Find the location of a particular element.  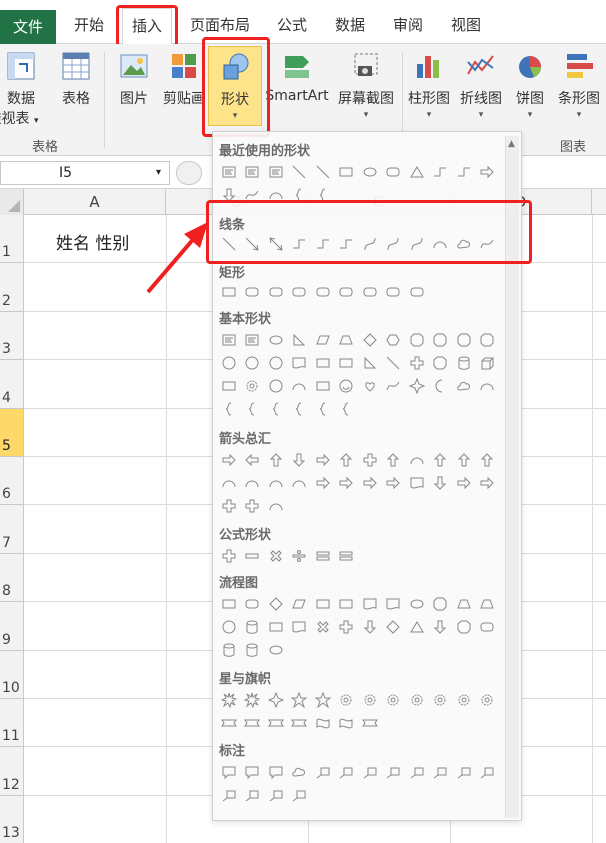

formula-scroll-handle is located at coordinates (189, 173).